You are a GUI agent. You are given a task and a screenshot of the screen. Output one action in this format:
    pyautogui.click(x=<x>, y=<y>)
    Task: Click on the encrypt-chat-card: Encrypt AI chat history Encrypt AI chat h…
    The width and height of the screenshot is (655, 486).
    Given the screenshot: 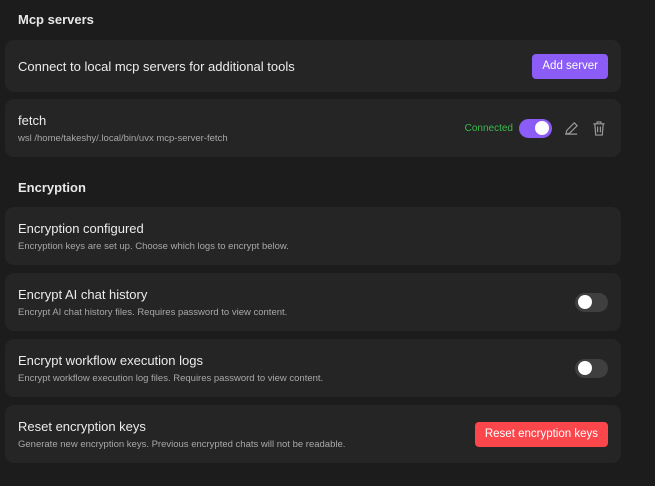 What is the action you would take?
    pyautogui.click(x=313, y=302)
    